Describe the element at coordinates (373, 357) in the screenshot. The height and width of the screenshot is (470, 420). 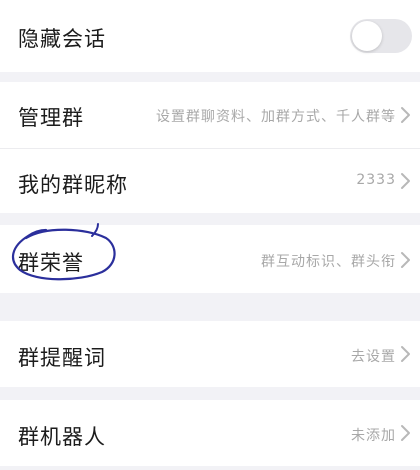
I see `group-reminder-value: 去设置` at that location.